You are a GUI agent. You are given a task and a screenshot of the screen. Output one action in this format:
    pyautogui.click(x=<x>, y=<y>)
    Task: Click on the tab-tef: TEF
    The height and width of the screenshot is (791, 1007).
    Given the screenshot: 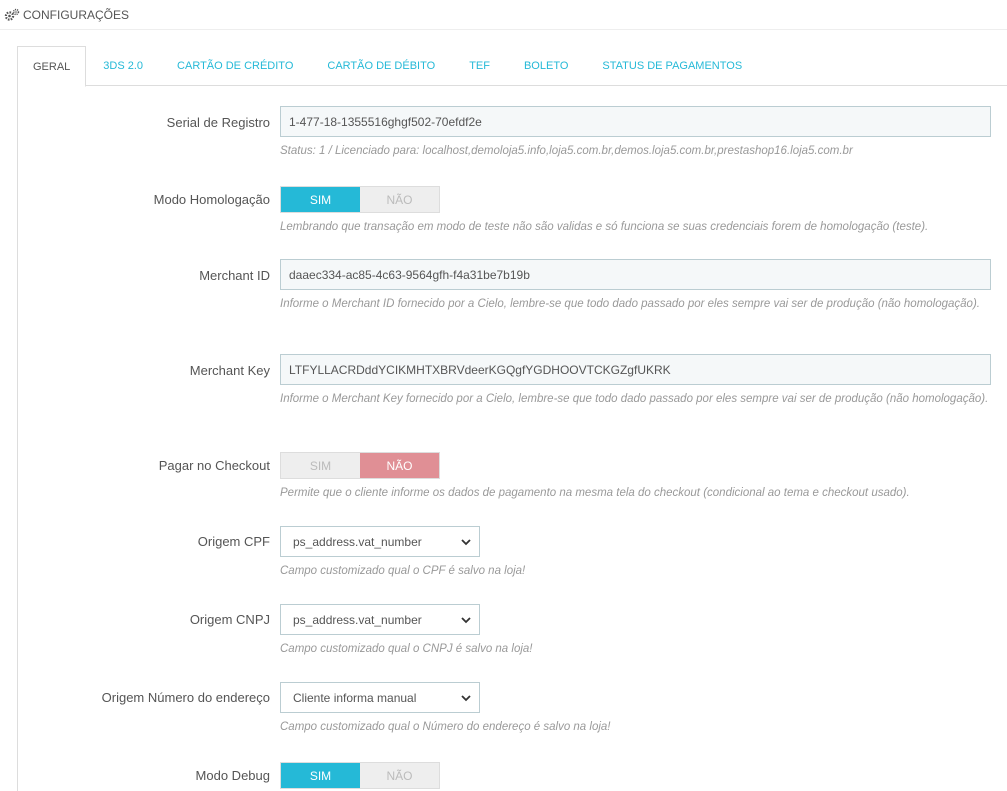 What is the action you would take?
    pyautogui.click(x=479, y=66)
    